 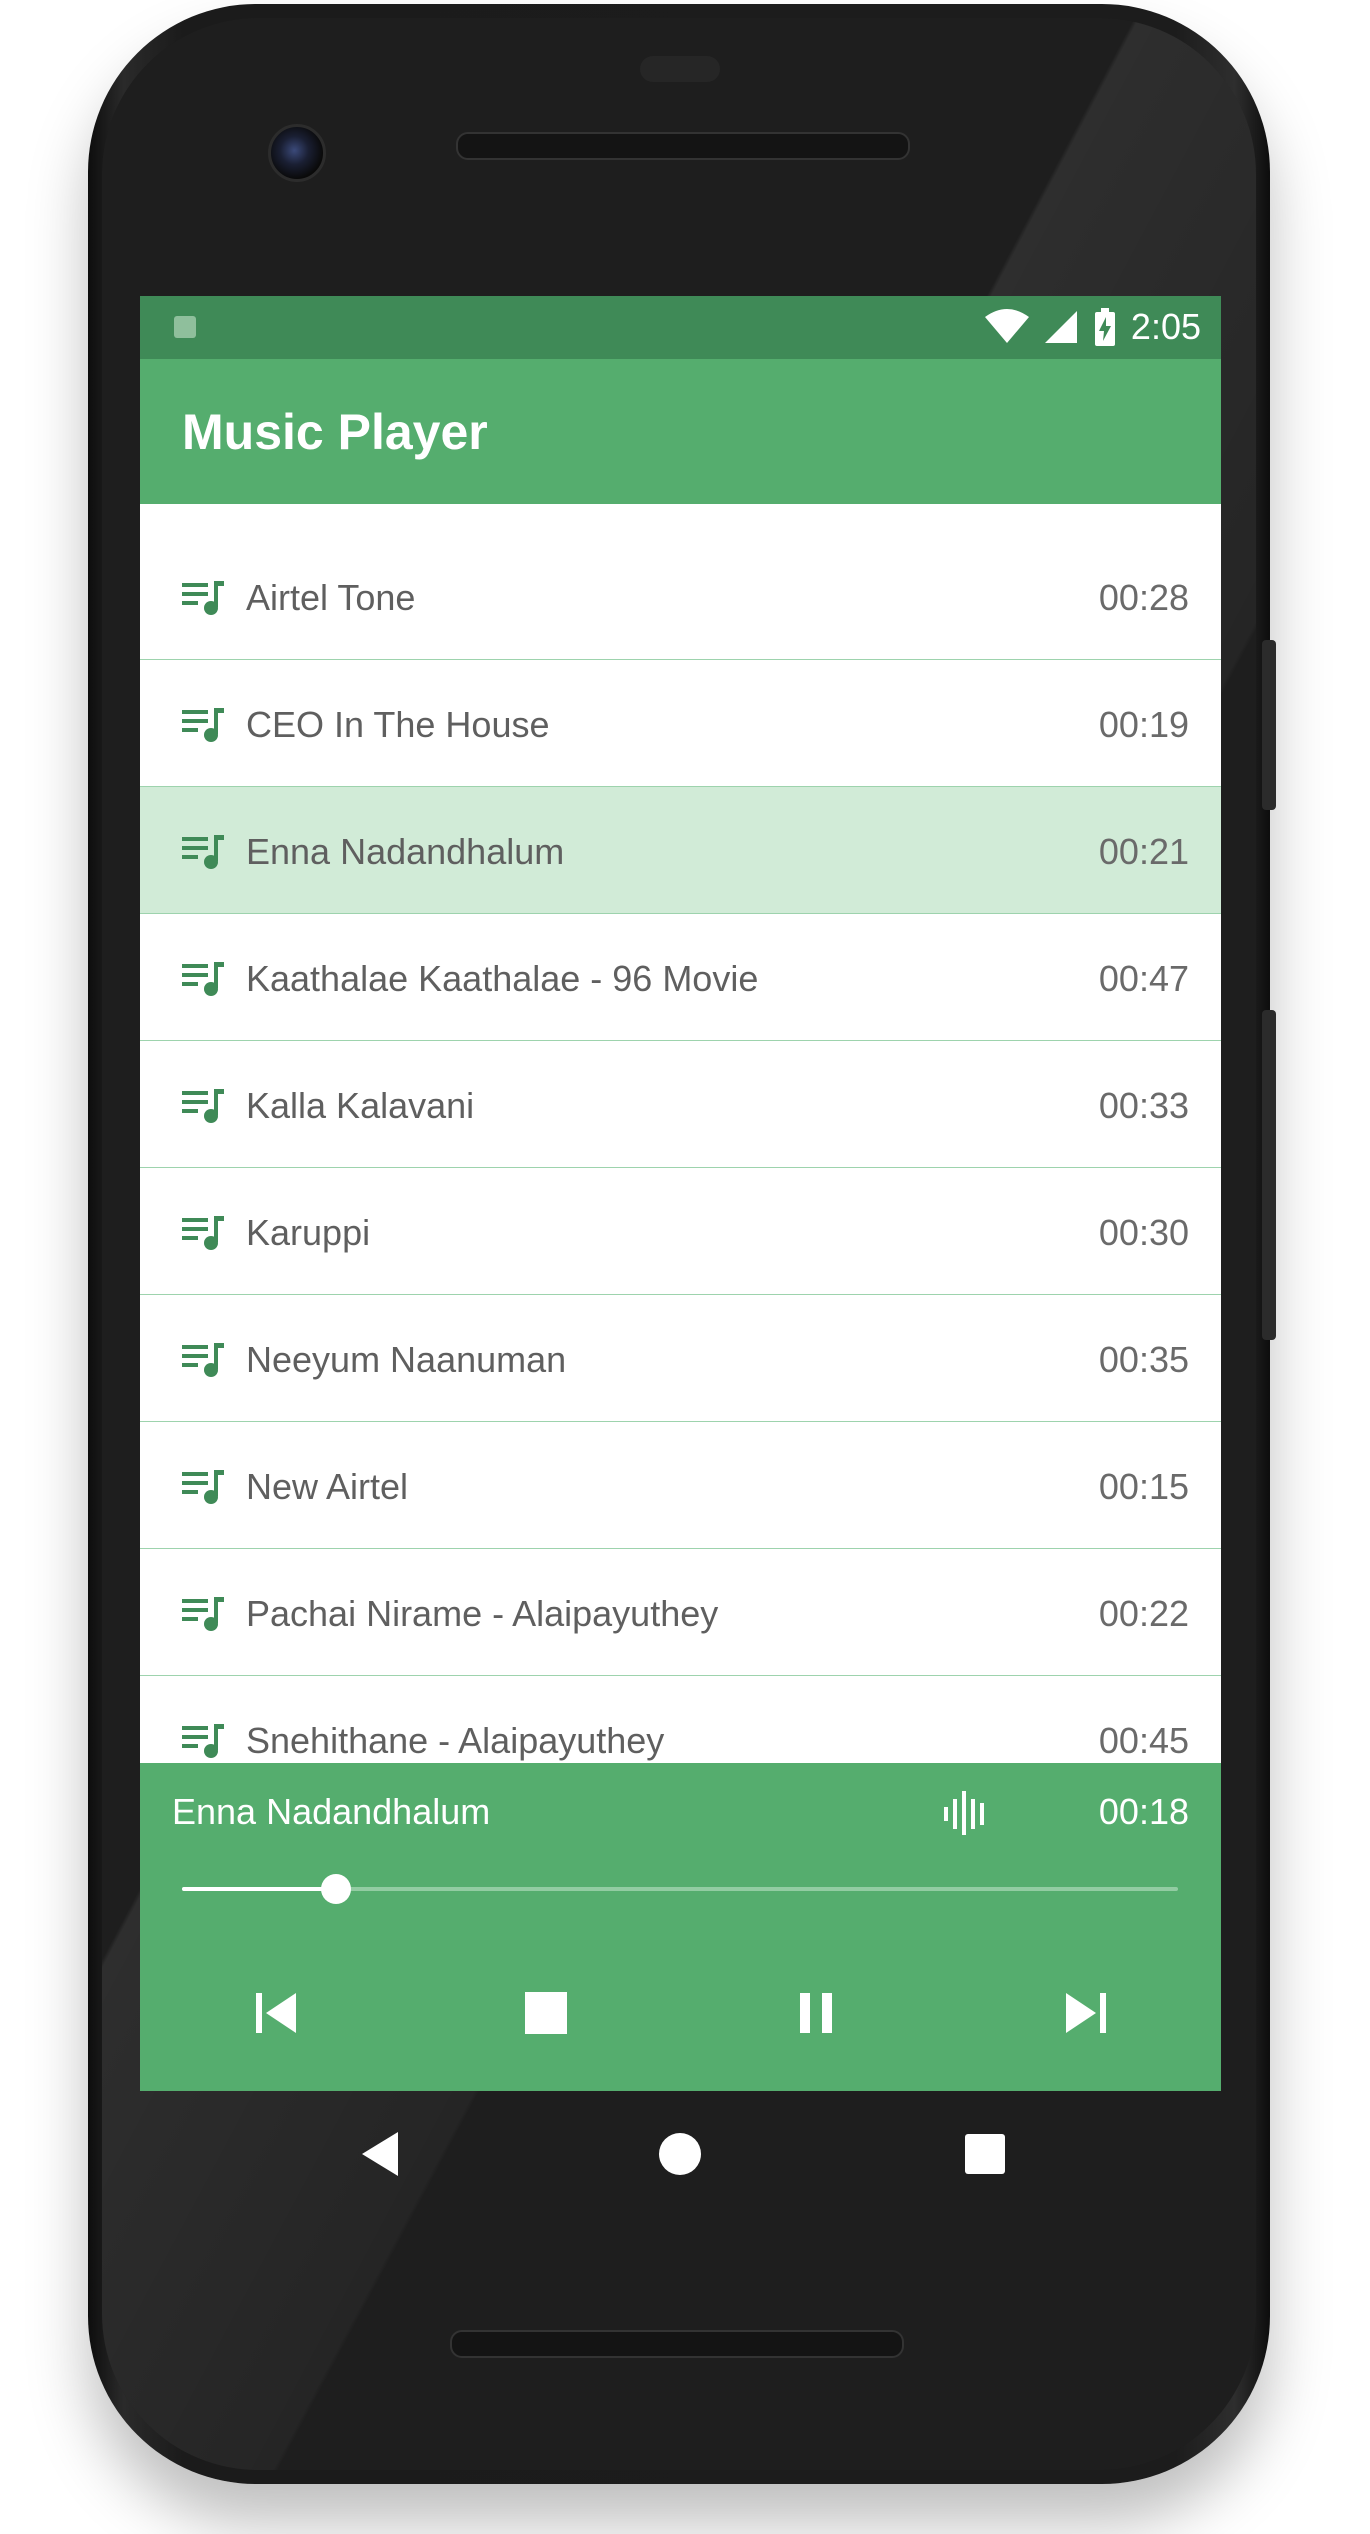 I want to click on home-button, so click(x=680, y=2154).